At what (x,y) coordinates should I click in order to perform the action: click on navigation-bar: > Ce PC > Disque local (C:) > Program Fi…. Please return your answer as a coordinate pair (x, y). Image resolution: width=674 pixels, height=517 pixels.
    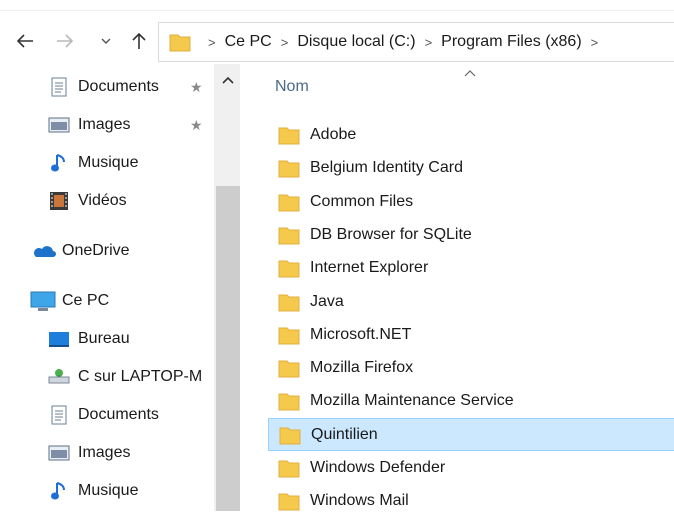
    Looking at the image, I should click on (337, 42).